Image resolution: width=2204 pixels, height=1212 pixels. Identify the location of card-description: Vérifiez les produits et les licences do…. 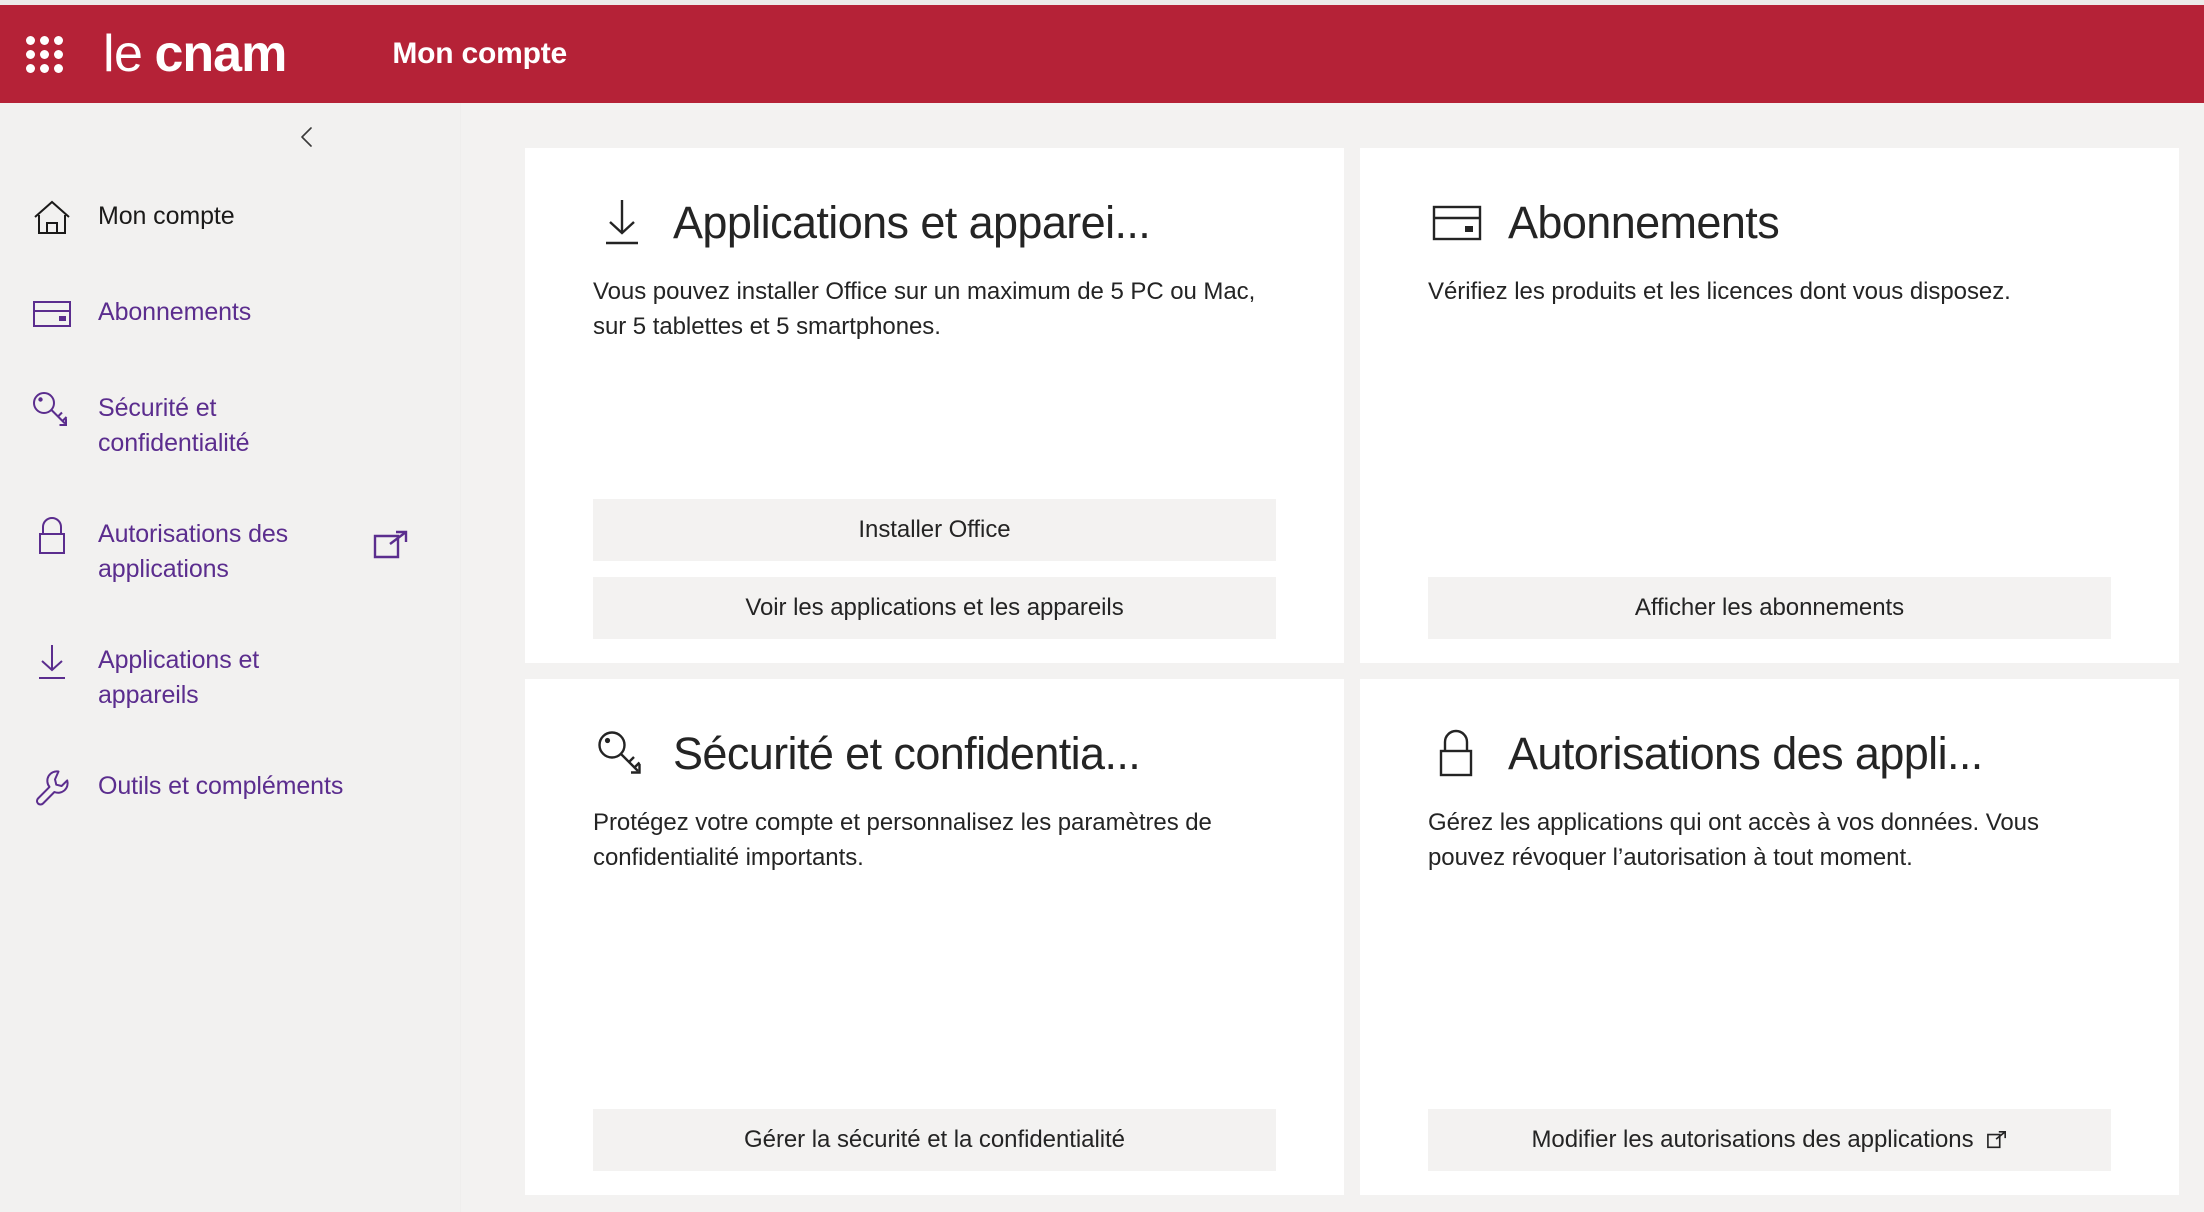
(1719, 291).